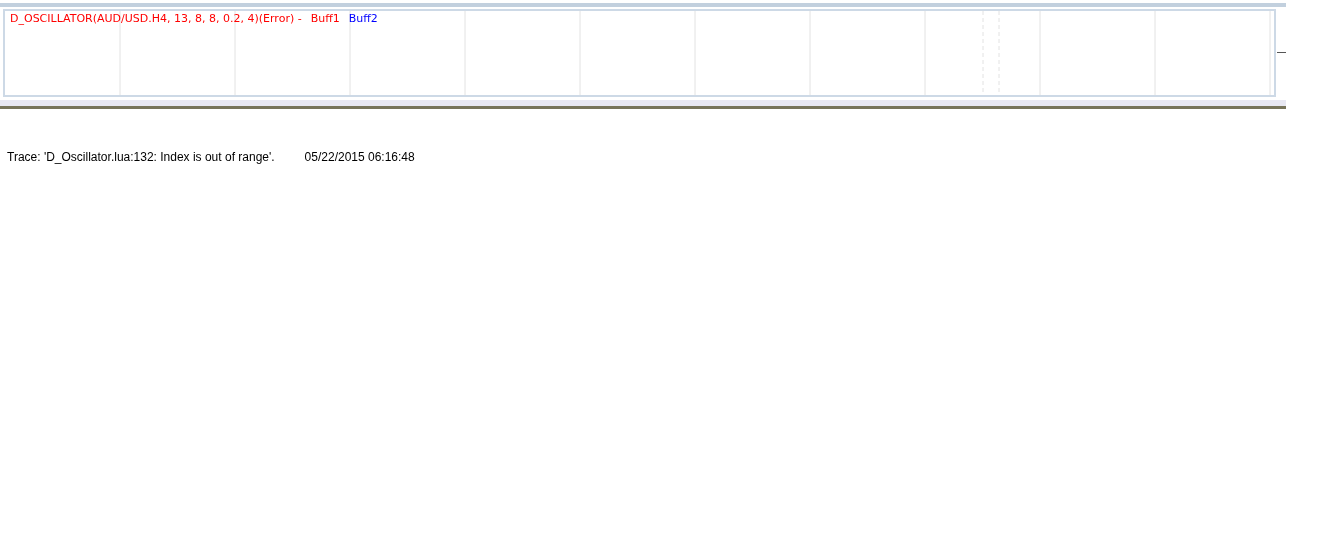 Image resolution: width=1326 pixels, height=542 pixels. Describe the element at coordinates (156, 18) in the screenshot. I see `indicator-title: D_OSCILLATOR(AUD/USD.H4, 13, 8, 8, 0.2, 4)(Error) -` at that location.